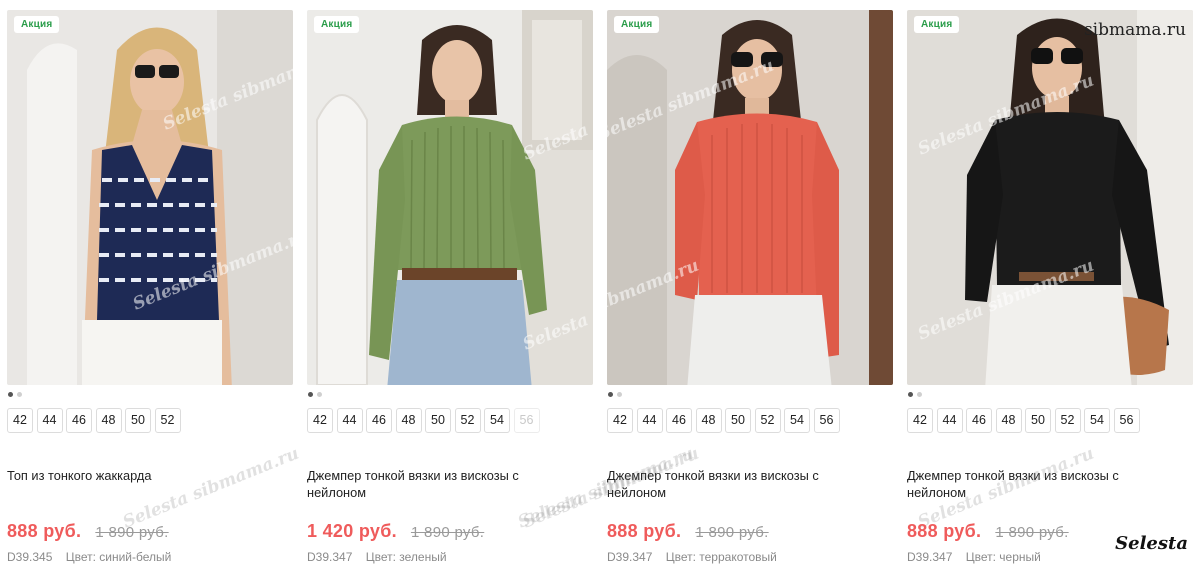 The image size is (1200, 572). Describe the element at coordinates (132, 476) in the screenshot. I see `product-title: Топ из тонкого жаккарда` at that location.